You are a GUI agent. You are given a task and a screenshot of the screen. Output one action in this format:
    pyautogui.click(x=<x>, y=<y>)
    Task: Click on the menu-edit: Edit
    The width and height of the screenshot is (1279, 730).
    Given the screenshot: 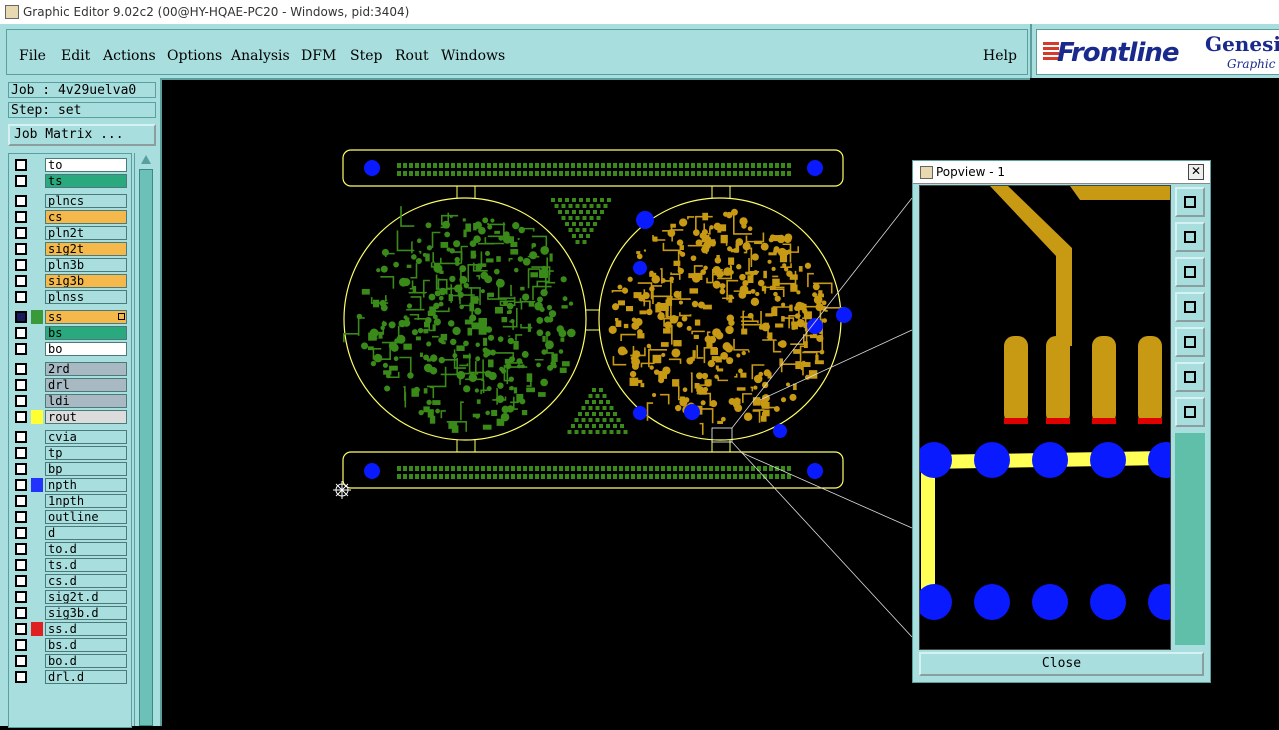 What is the action you would take?
    pyautogui.click(x=75, y=56)
    